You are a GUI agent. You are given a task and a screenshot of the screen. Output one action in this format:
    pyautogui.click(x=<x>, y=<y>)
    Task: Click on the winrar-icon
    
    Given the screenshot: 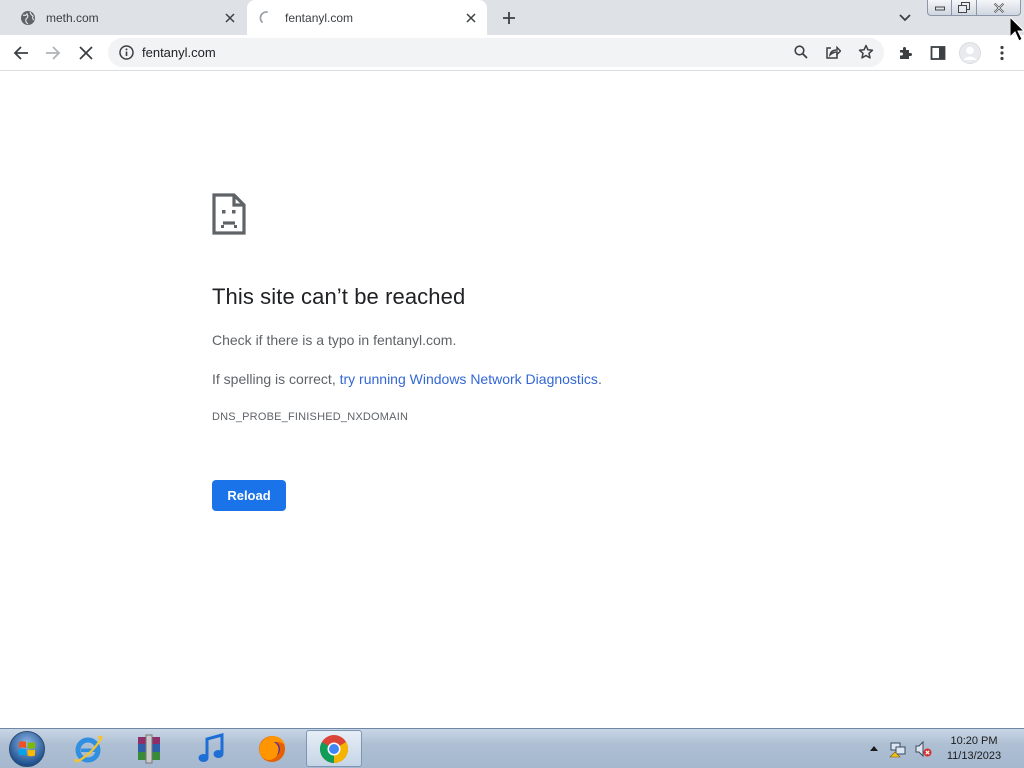 What is the action you would take?
    pyautogui.click(x=149, y=748)
    